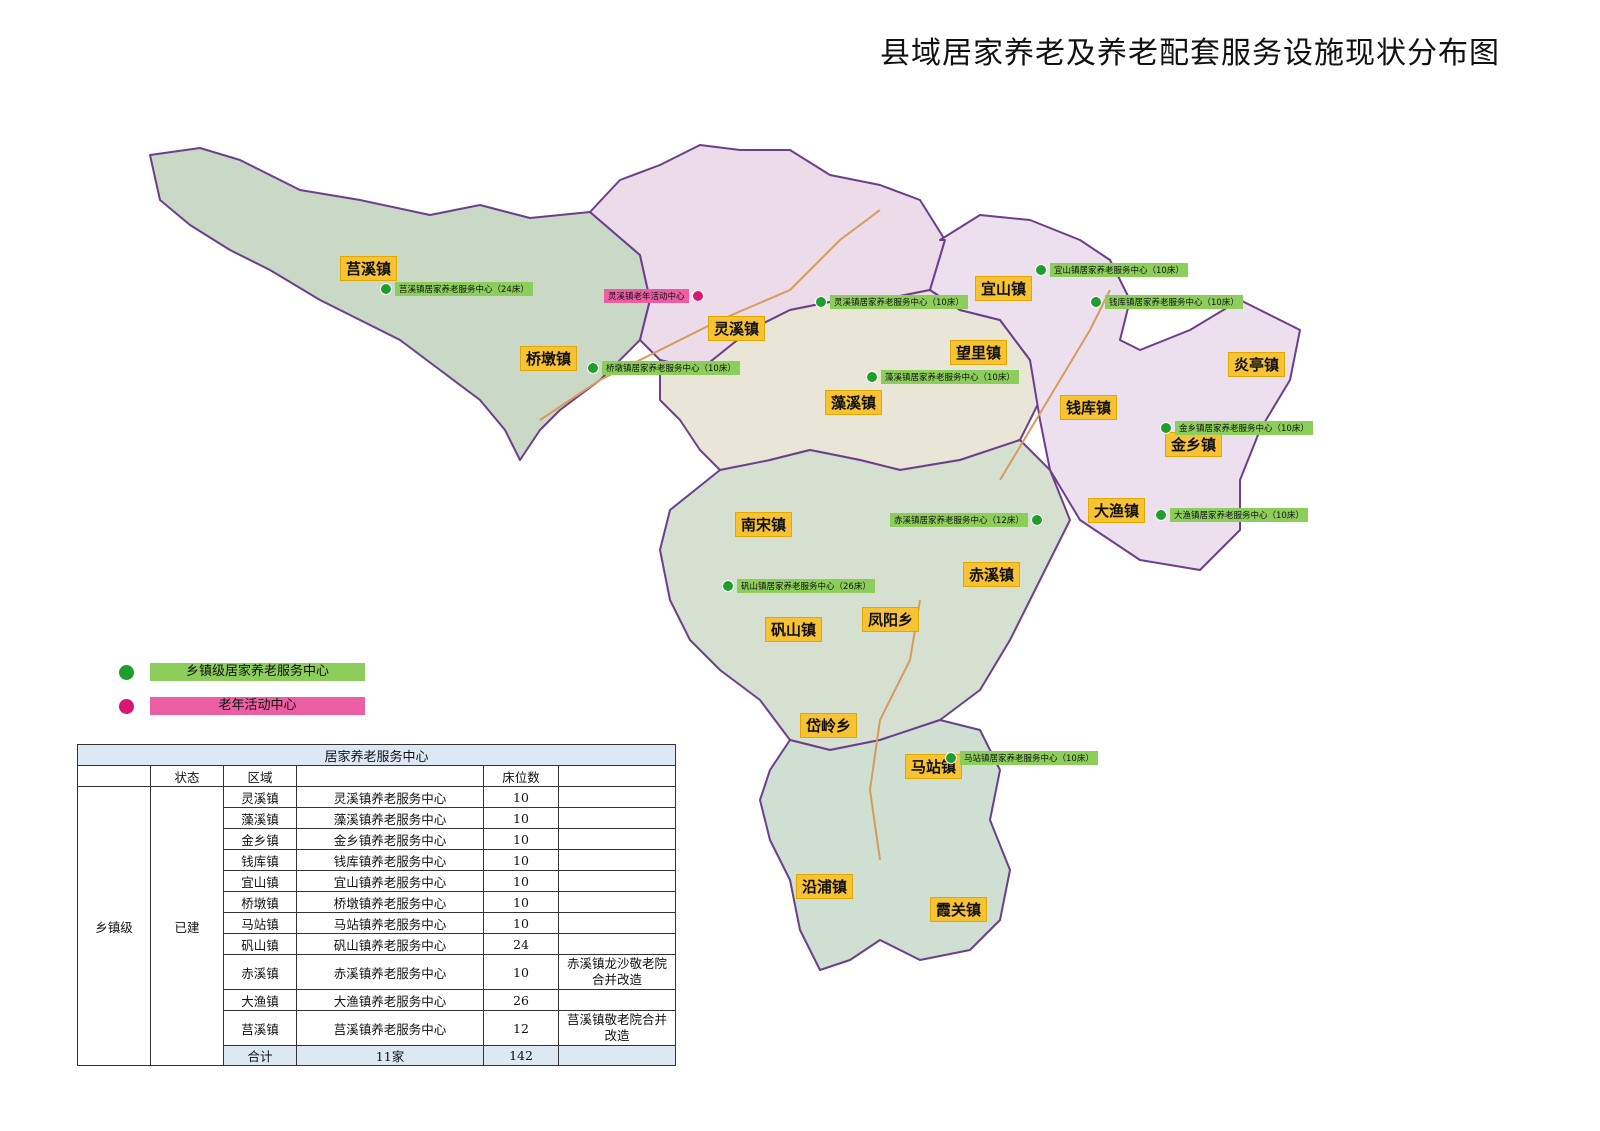 This screenshot has width=1600, height=1131. Describe the element at coordinates (187, 926) in the screenshot. I see `status-cell: 已建` at that location.